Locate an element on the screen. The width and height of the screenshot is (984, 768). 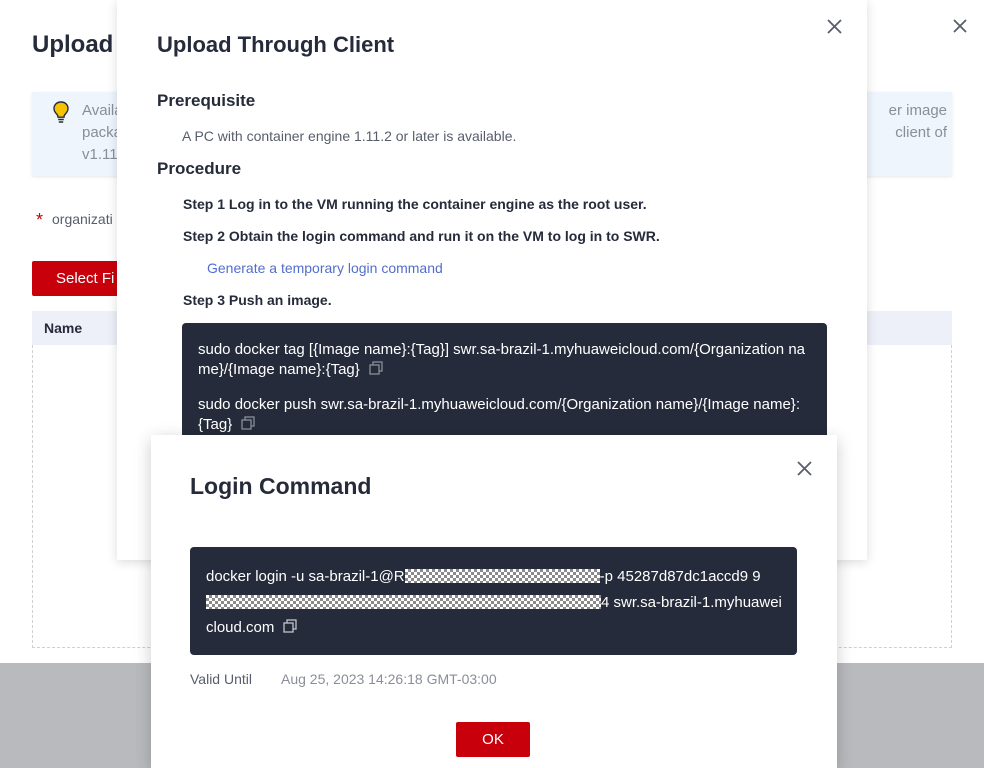
client-dialog-title: Upload Through Client is located at coordinates (276, 44).